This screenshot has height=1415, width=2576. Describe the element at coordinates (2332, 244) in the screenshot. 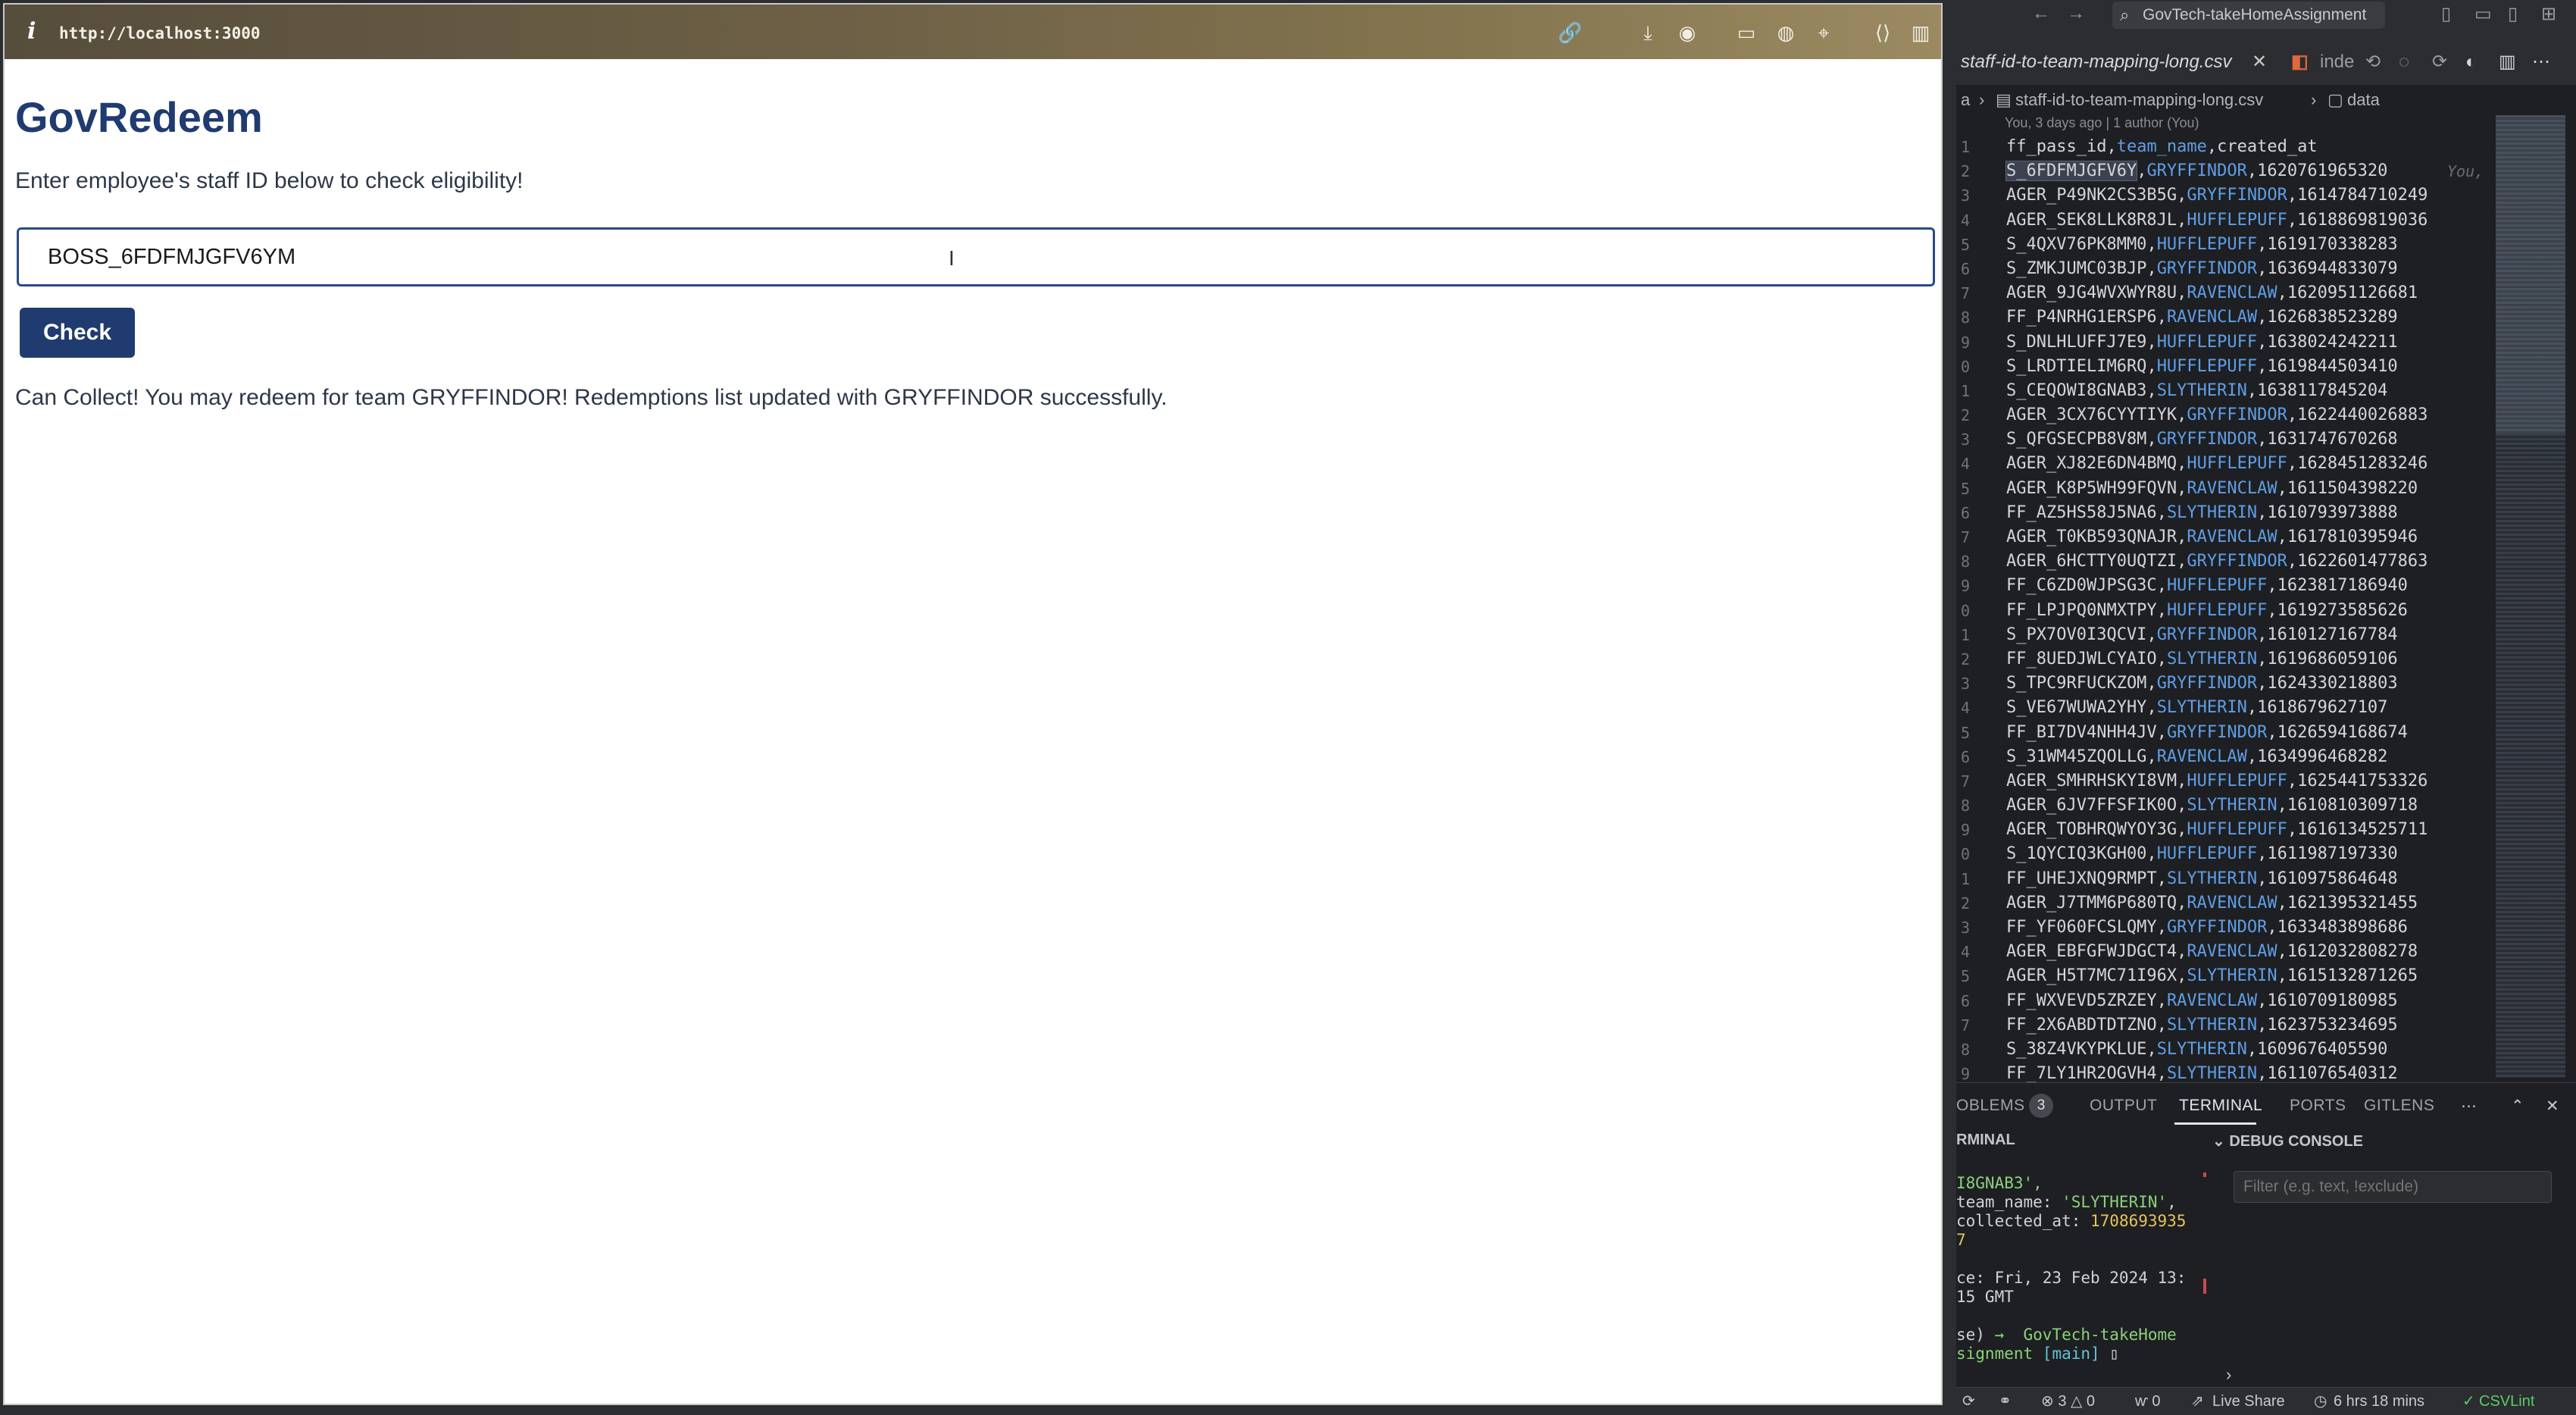

I see `timestamp-cell: 1619170338283` at that location.